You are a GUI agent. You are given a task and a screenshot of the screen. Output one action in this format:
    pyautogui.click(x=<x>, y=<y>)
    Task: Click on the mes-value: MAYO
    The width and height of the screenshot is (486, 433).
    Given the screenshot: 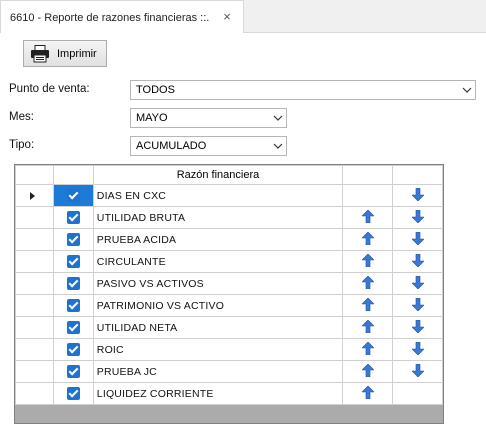 What is the action you would take?
    pyautogui.click(x=152, y=118)
    